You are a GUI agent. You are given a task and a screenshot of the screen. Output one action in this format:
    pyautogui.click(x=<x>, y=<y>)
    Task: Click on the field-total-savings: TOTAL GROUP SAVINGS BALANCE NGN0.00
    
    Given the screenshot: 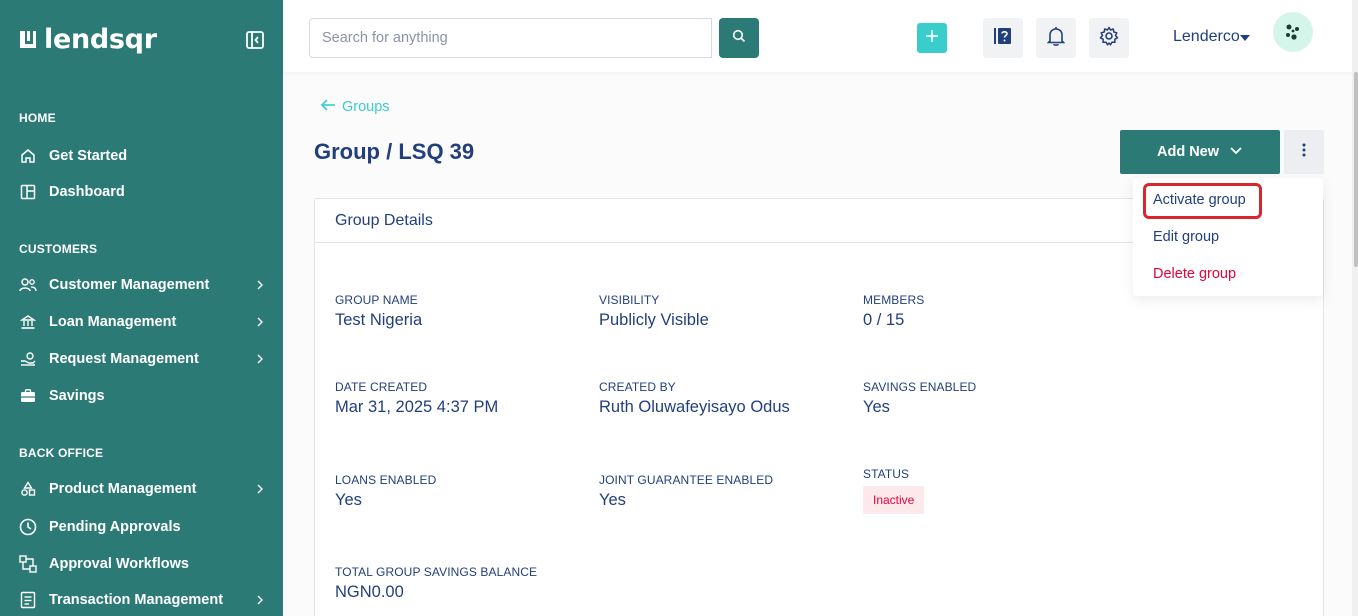 What is the action you would take?
    pyautogui.click(x=436, y=583)
    